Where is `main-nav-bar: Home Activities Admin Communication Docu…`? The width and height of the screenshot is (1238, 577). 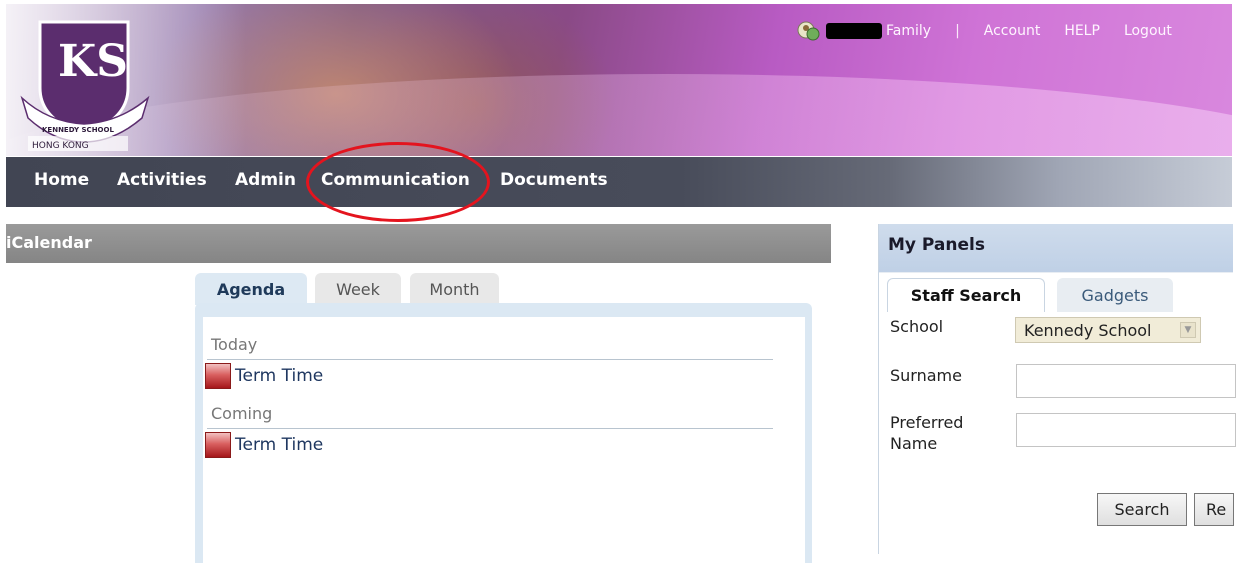 main-nav-bar: Home Activities Admin Communication Docu… is located at coordinates (619, 182).